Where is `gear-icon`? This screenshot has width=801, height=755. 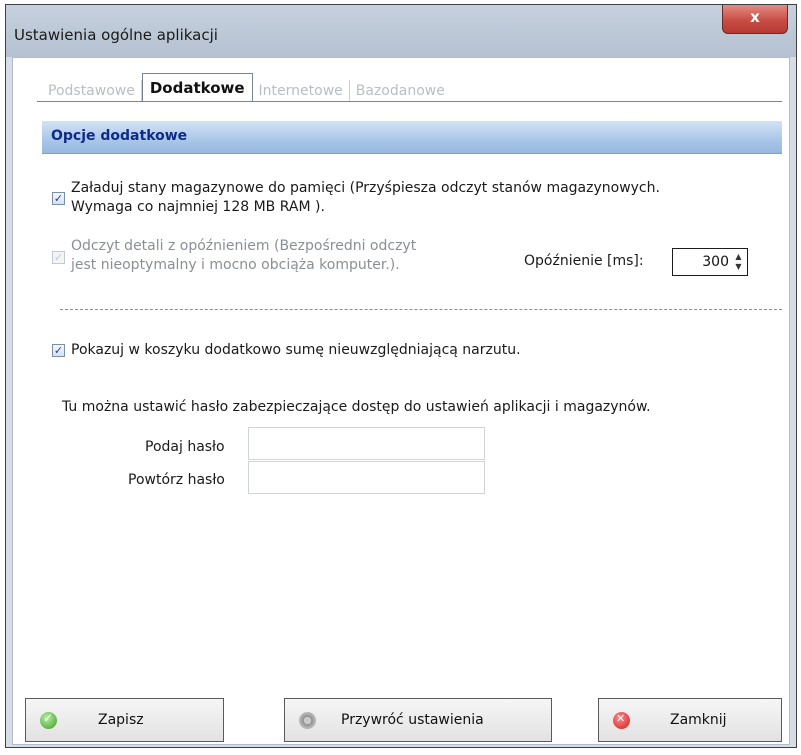
gear-icon is located at coordinates (307, 720).